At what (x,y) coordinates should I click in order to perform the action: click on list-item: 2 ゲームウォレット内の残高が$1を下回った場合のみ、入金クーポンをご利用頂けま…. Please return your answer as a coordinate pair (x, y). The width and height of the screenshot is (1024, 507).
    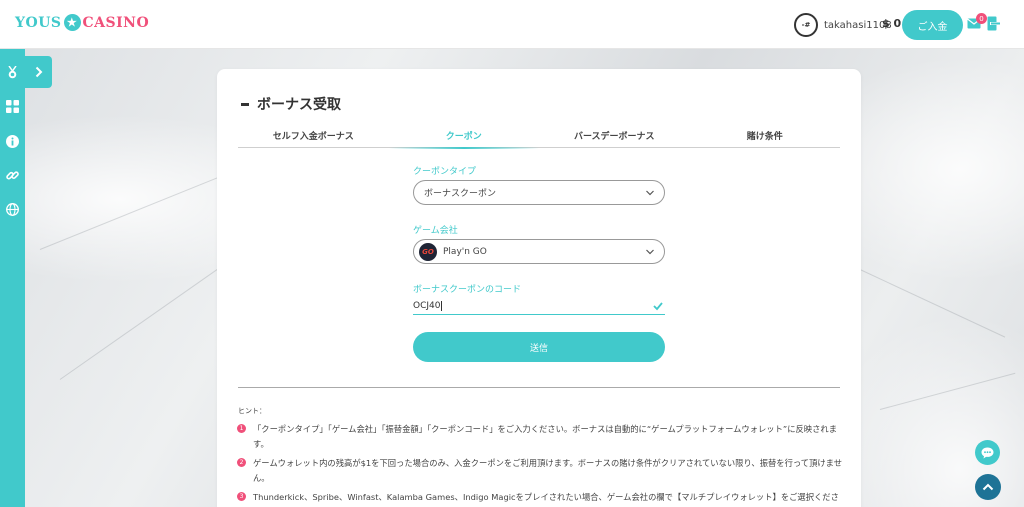
    Looking at the image, I should click on (542, 471).